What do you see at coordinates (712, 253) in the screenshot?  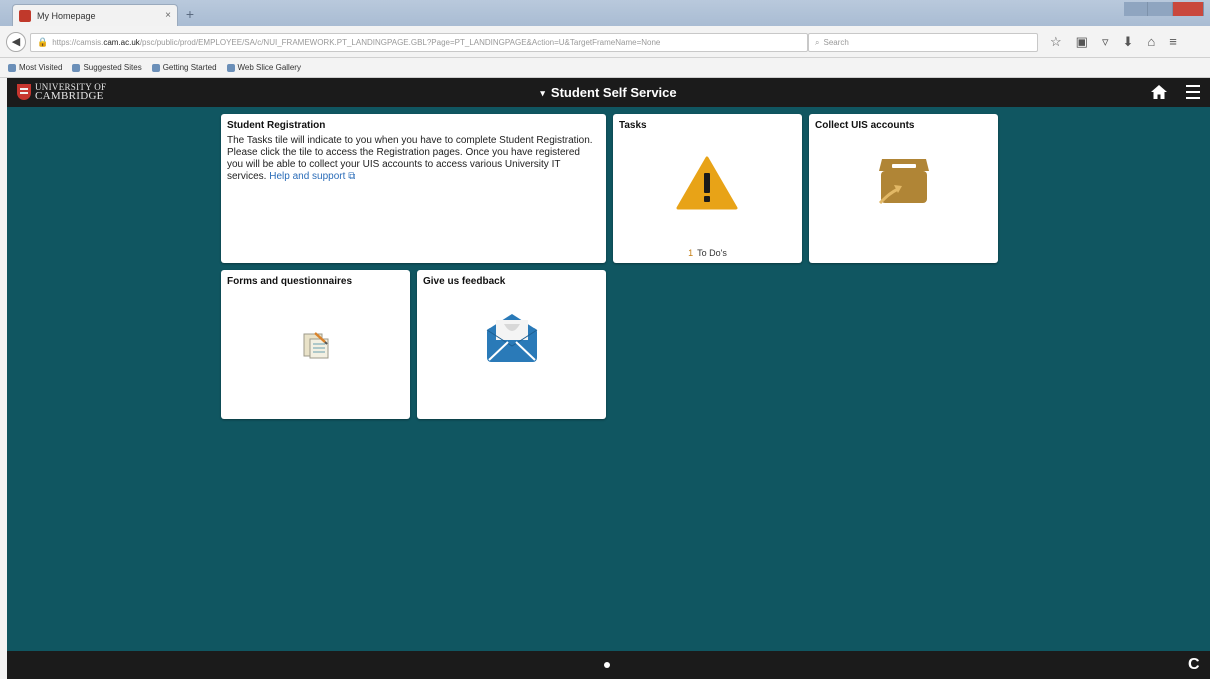 I see `todo-count-label: To Do's` at bounding box center [712, 253].